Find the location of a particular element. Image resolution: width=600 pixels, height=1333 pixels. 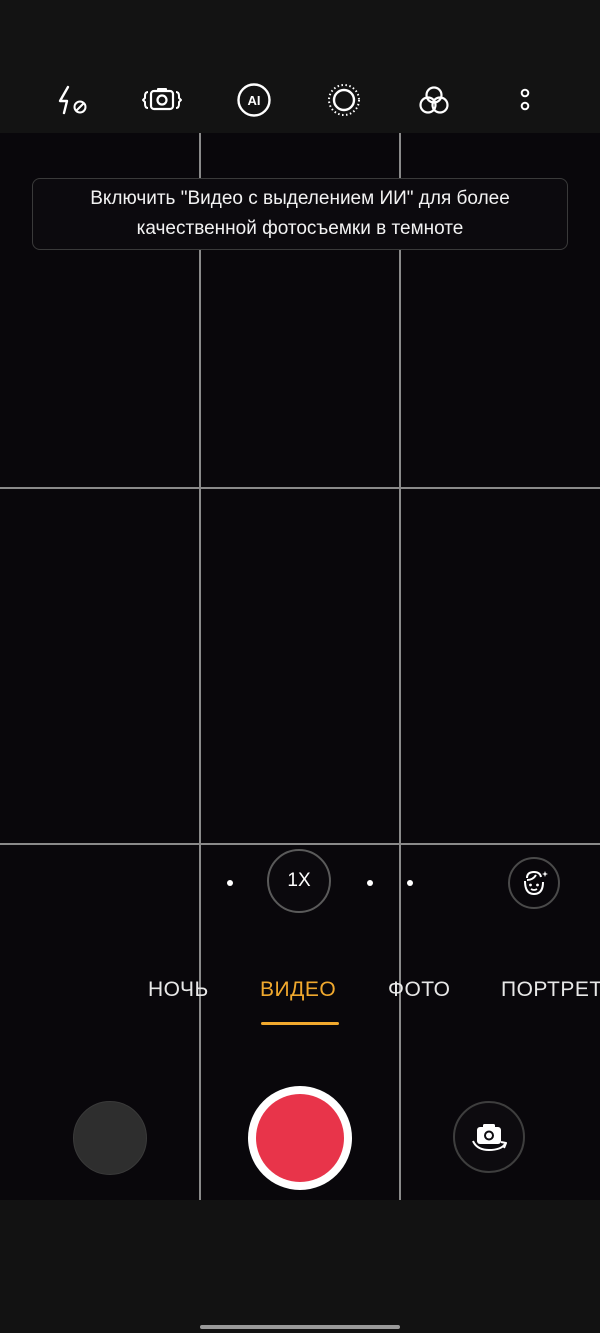

record-button-inner is located at coordinates (300, 1138).